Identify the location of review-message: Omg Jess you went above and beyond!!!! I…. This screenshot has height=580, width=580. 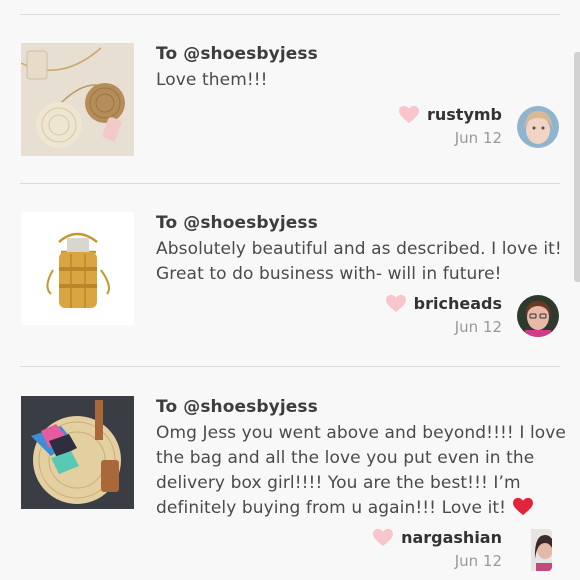
(361, 471).